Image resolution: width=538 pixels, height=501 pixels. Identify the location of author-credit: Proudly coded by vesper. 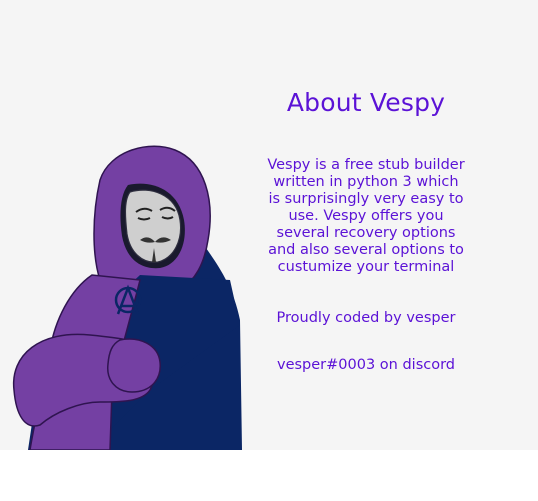
(366, 318).